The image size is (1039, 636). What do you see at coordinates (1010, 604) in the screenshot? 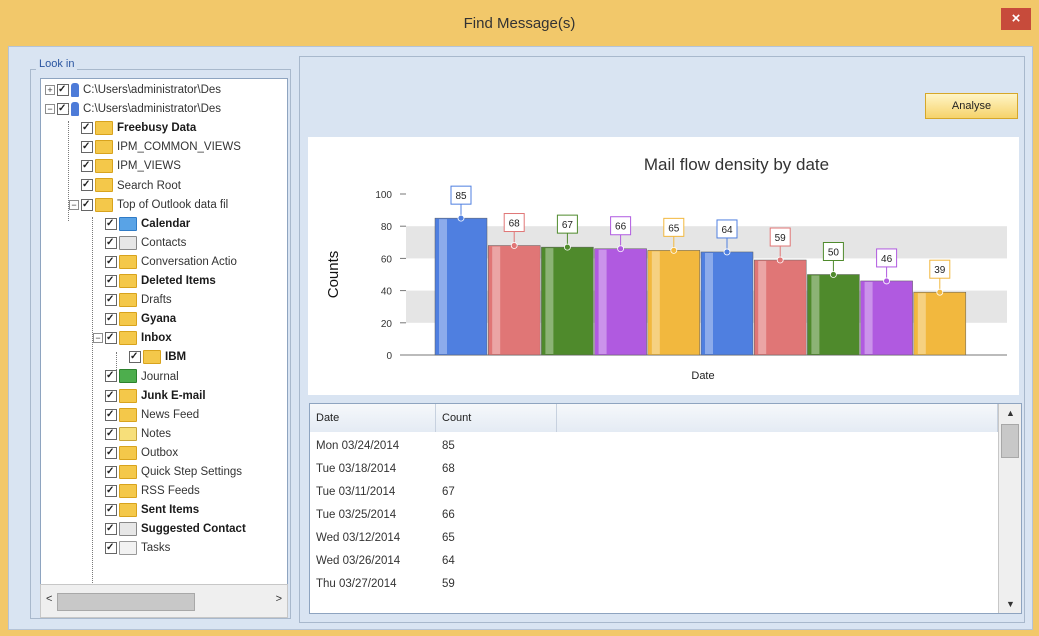
I see `scroll-down-icon: ▼` at bounding box center [1010, 604].